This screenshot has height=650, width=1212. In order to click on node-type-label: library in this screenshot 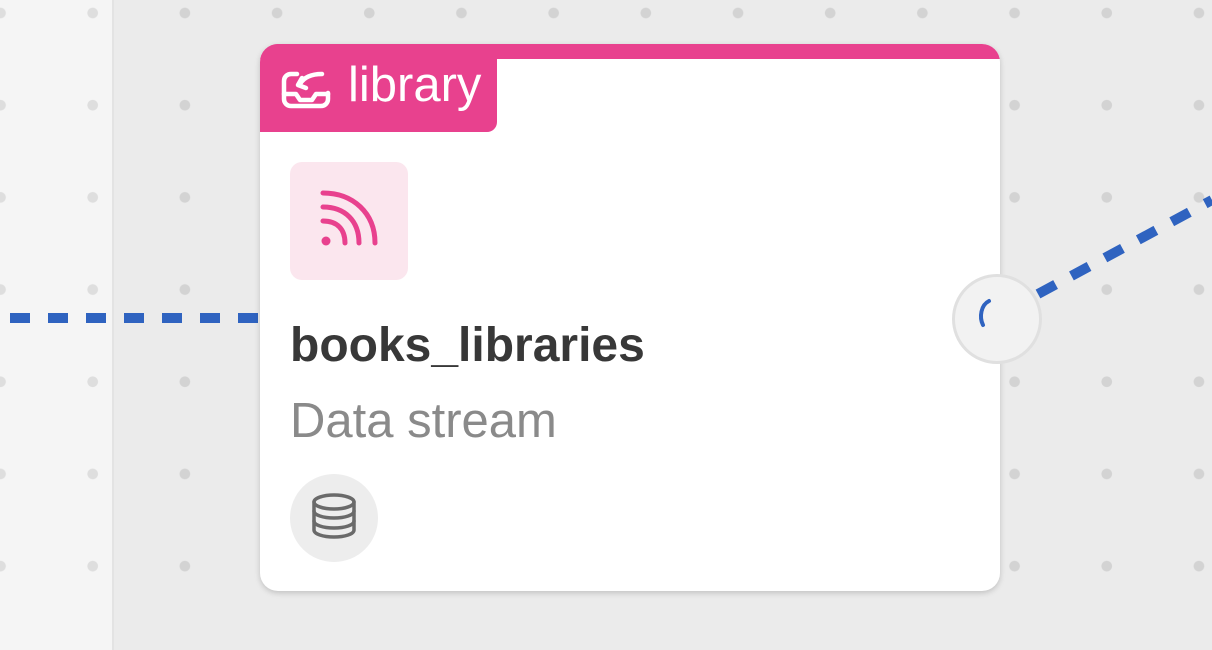, I will do `click(415, 84)`.